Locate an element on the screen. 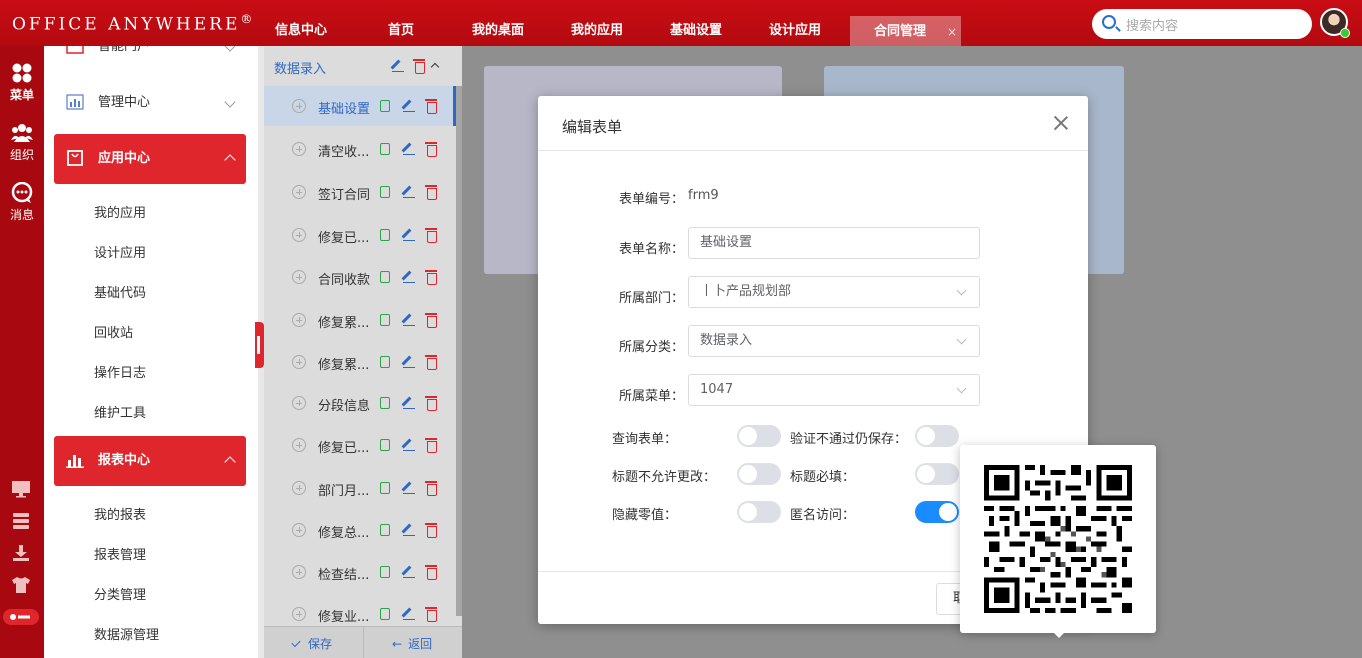  menu-item-app-center: 应用中心 is located at coordinates (150, 159).